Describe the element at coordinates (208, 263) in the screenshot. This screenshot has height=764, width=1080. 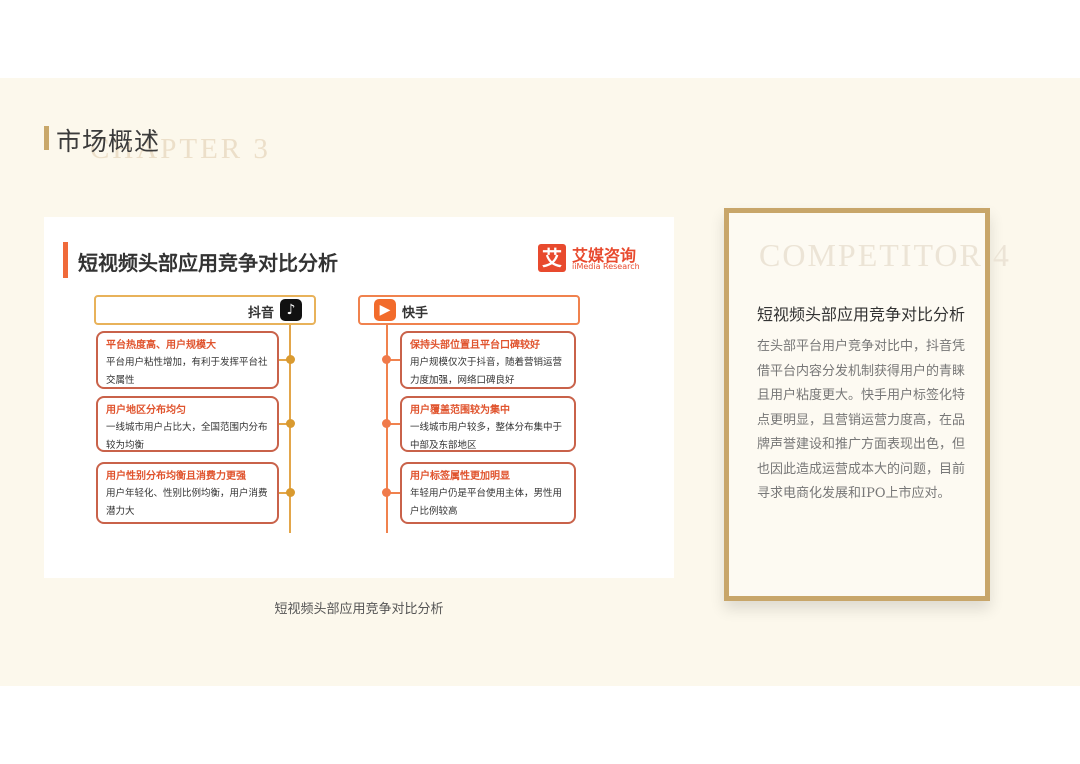
I see `figure-title: 短视频头部应用竞争对比分析` at that location.